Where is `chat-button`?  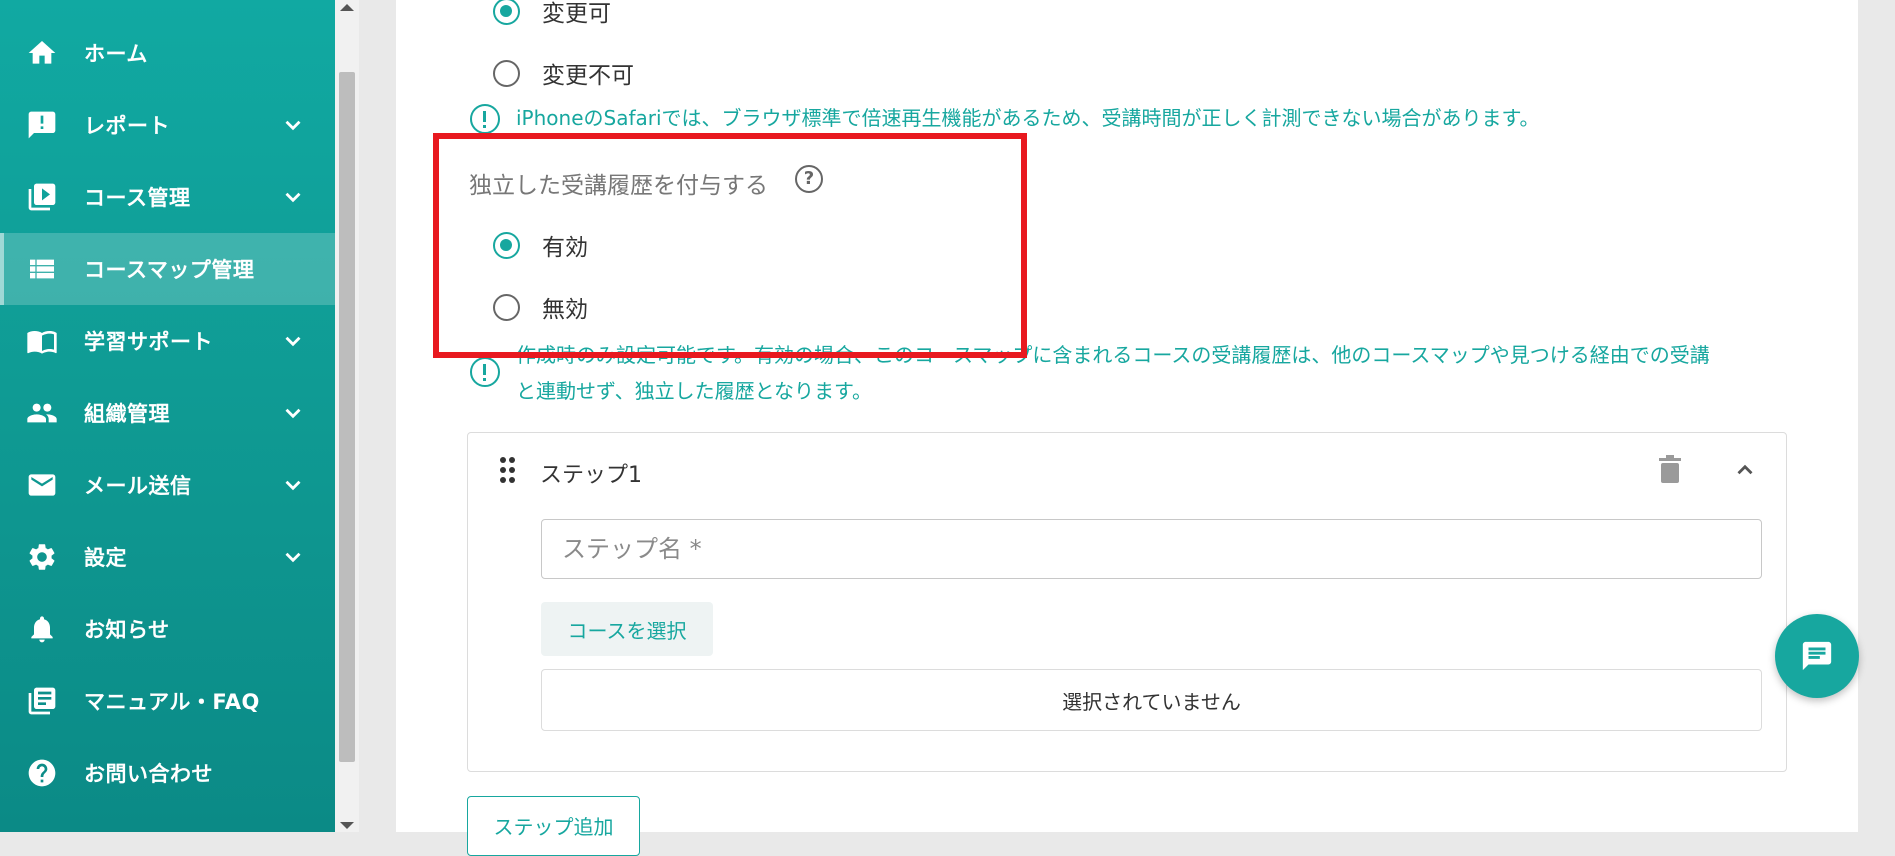
chat-button is located at coordinates (1817, 656).